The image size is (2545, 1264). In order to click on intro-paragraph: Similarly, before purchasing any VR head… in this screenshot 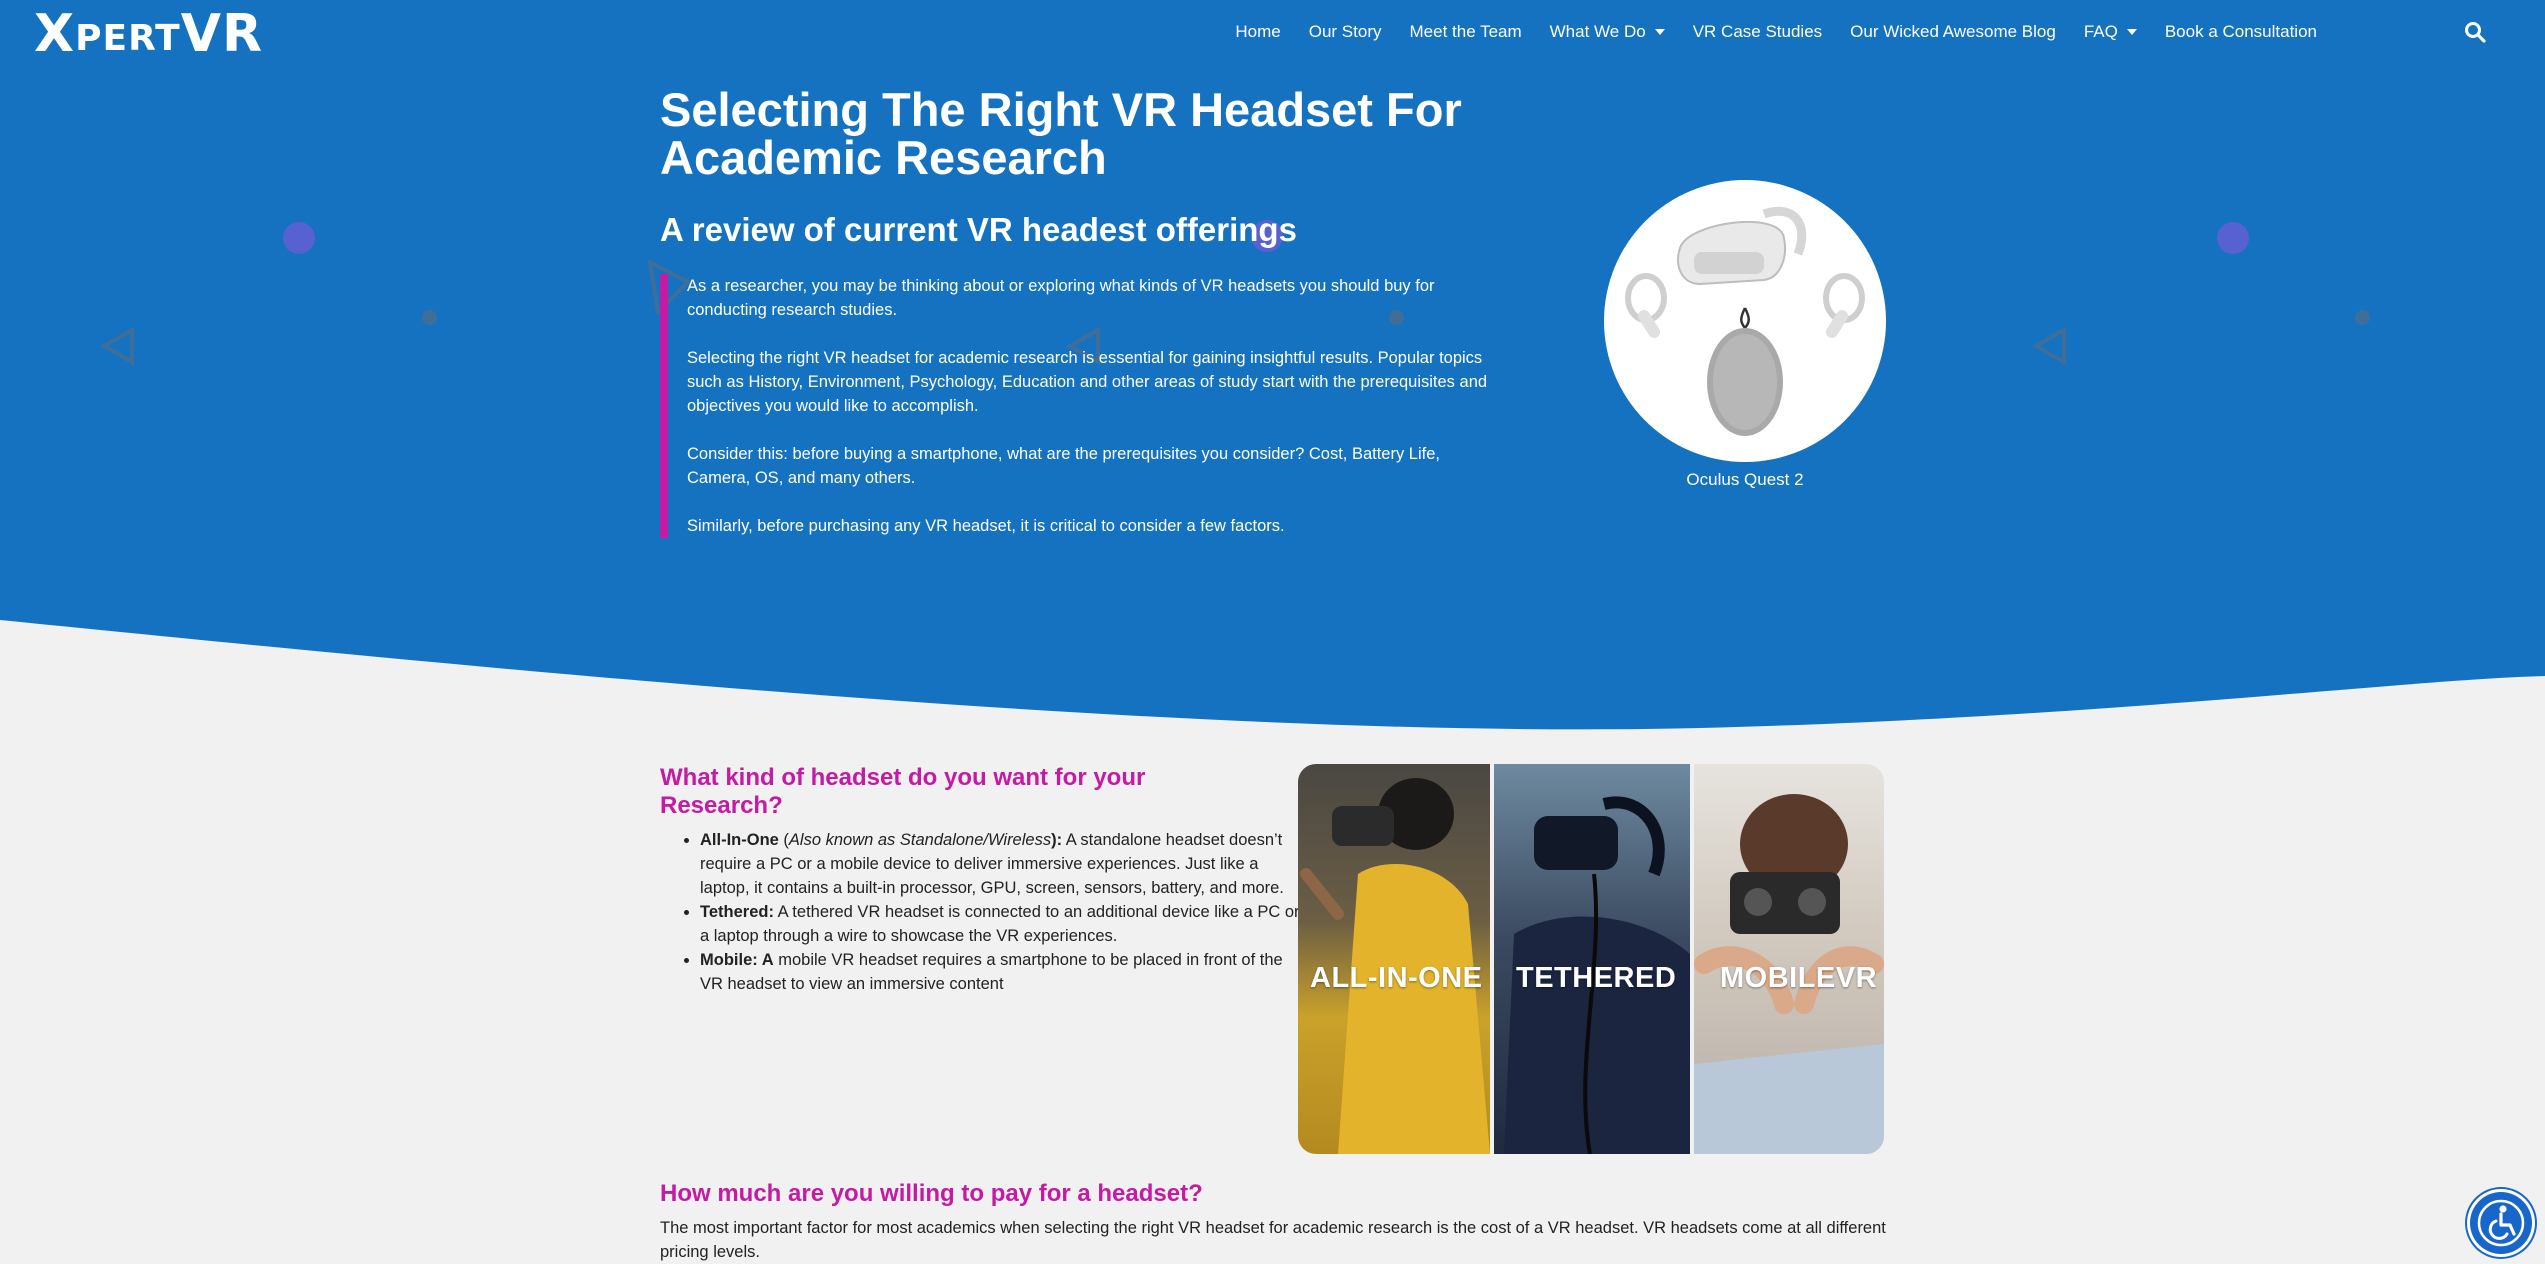, I will do `click(986, 526)`.